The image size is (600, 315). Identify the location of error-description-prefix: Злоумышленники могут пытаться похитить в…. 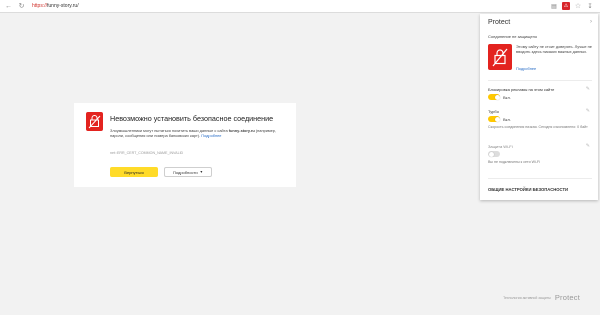
(169, 130).